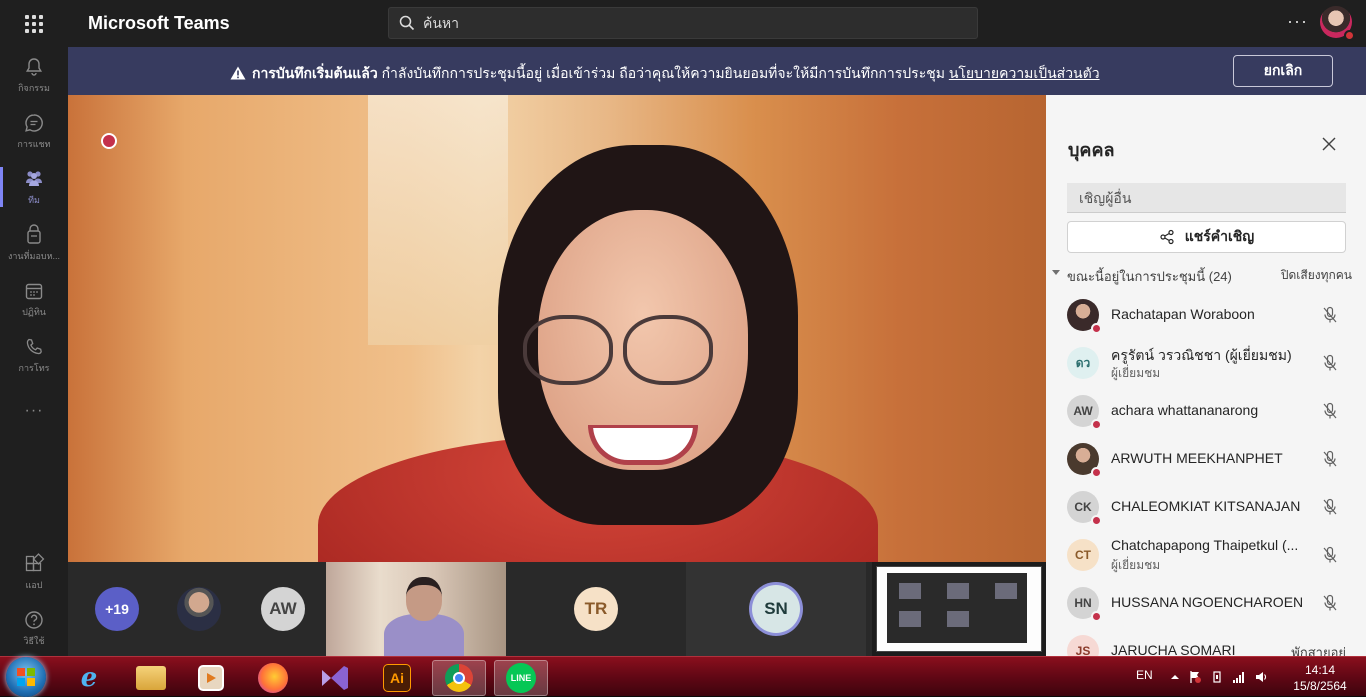  What do you see at coordinates (34, 299) in the screenshot?
I see `rail-calendar: ปฏิทิน` at bounding box center [34, 299].